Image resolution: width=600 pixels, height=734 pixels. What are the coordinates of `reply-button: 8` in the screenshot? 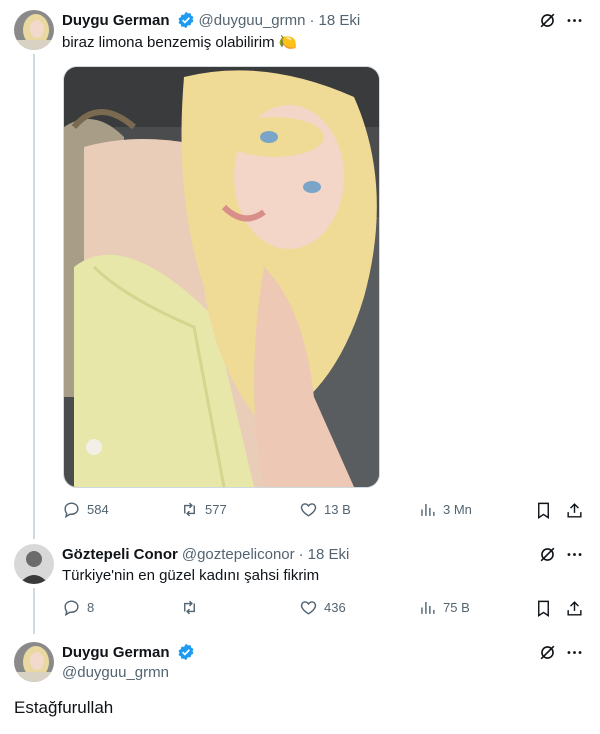 It's located at (78, 607).